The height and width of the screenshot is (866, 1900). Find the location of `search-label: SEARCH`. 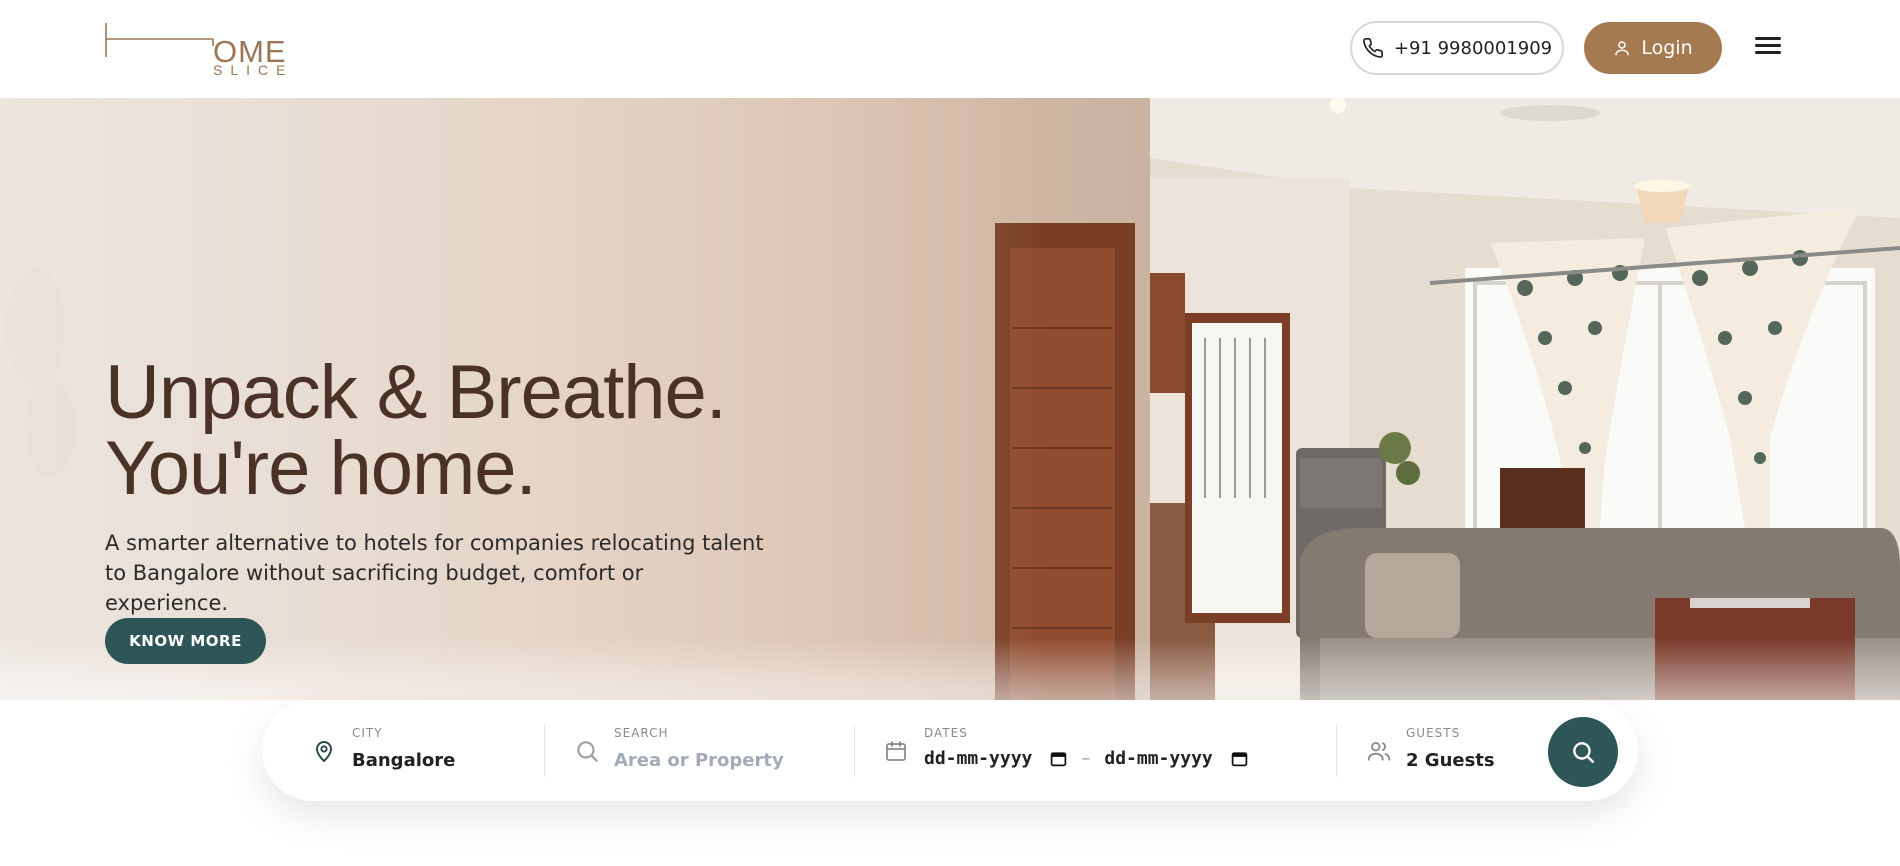

search-label: SEARCH is located at coordinates (641, 733).